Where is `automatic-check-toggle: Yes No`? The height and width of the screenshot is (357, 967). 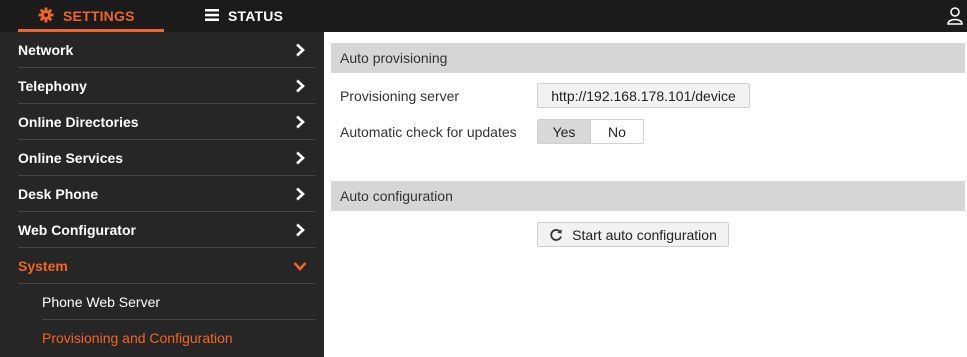 automatic-check-toggle: Yes No is located at coordinates (590, 131).